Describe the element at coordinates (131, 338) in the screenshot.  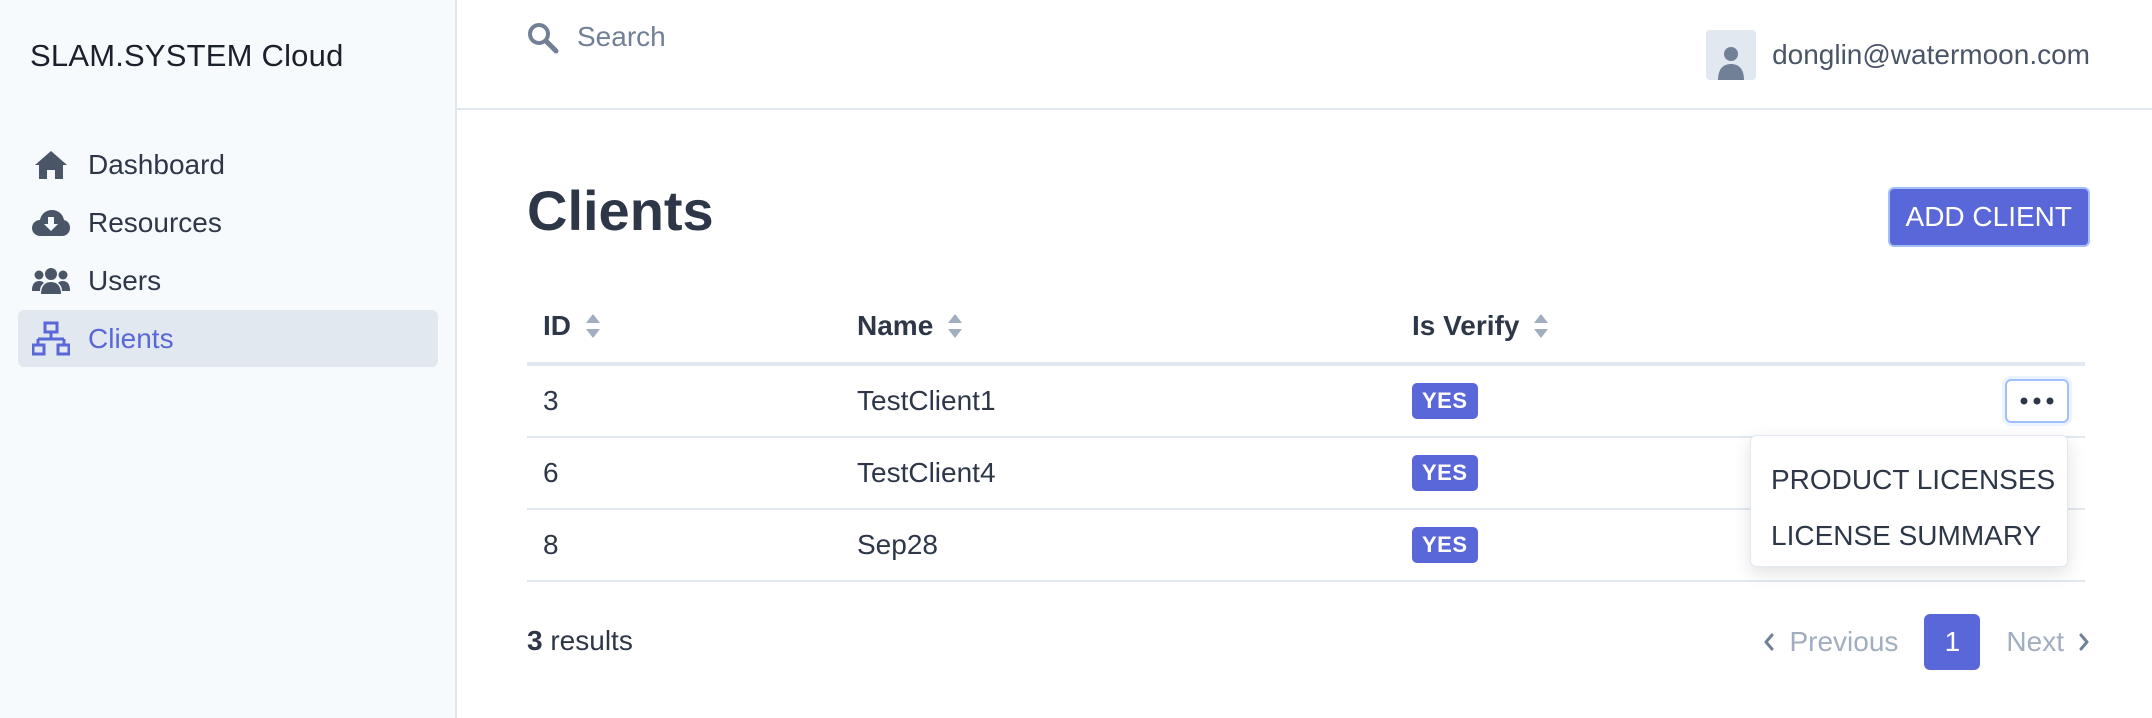
I see `sidebar-item-label: Clients` at that location.